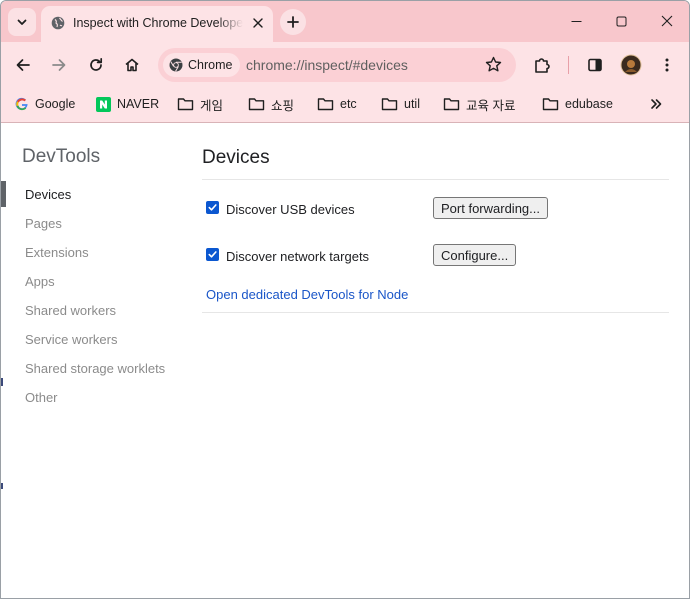 The image size is (690, 599). I want to click on chevron-down-icon, so click(22, 22).